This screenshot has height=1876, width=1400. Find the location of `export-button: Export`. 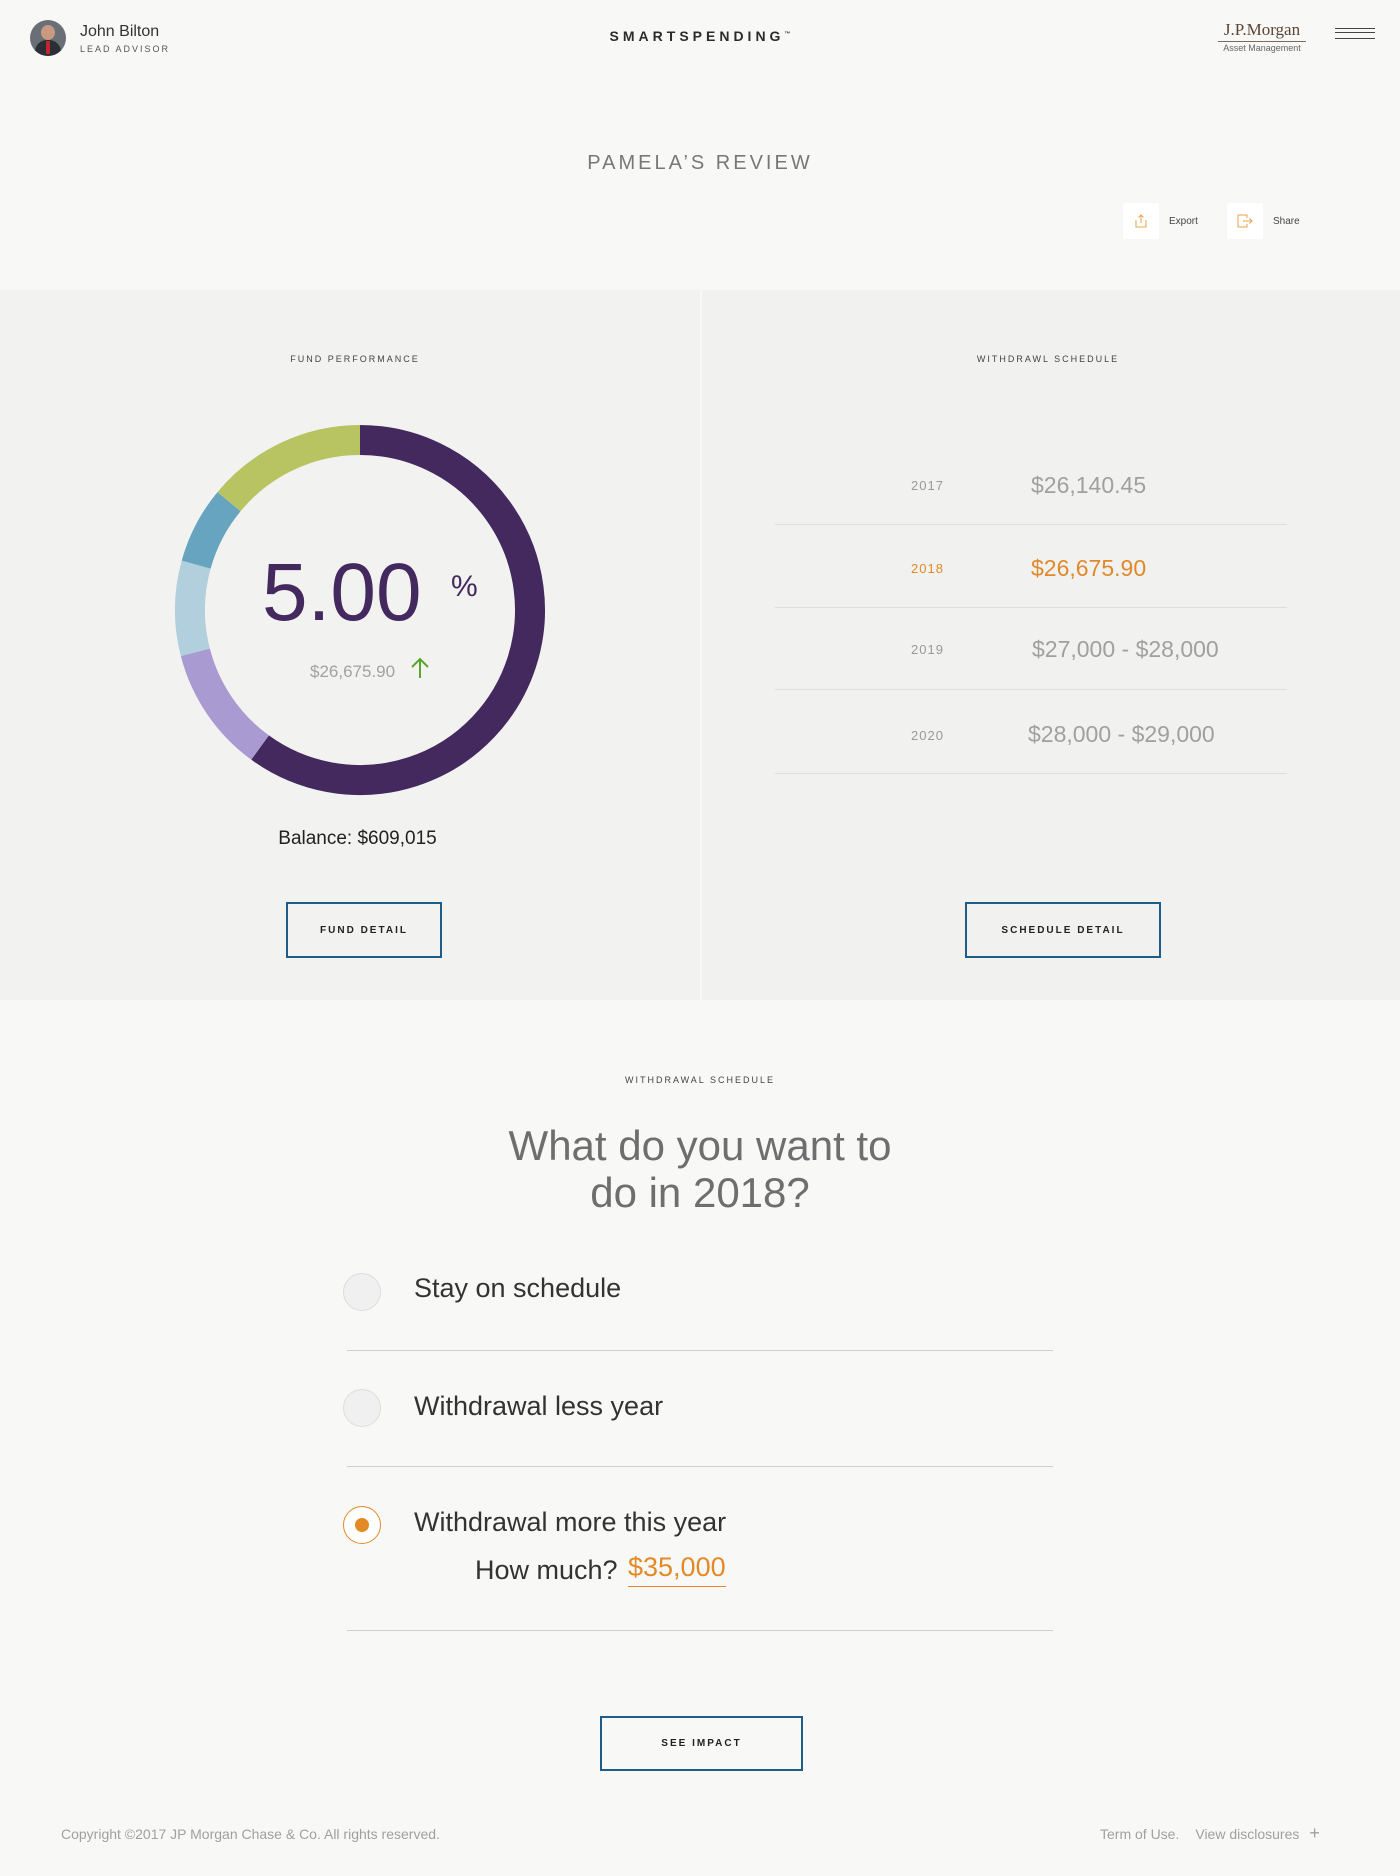

export-button: Export is located at coordinates (1160, 221).